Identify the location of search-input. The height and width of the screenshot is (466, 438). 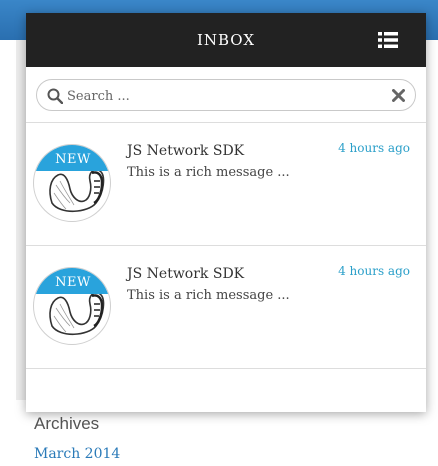
(227, 96).